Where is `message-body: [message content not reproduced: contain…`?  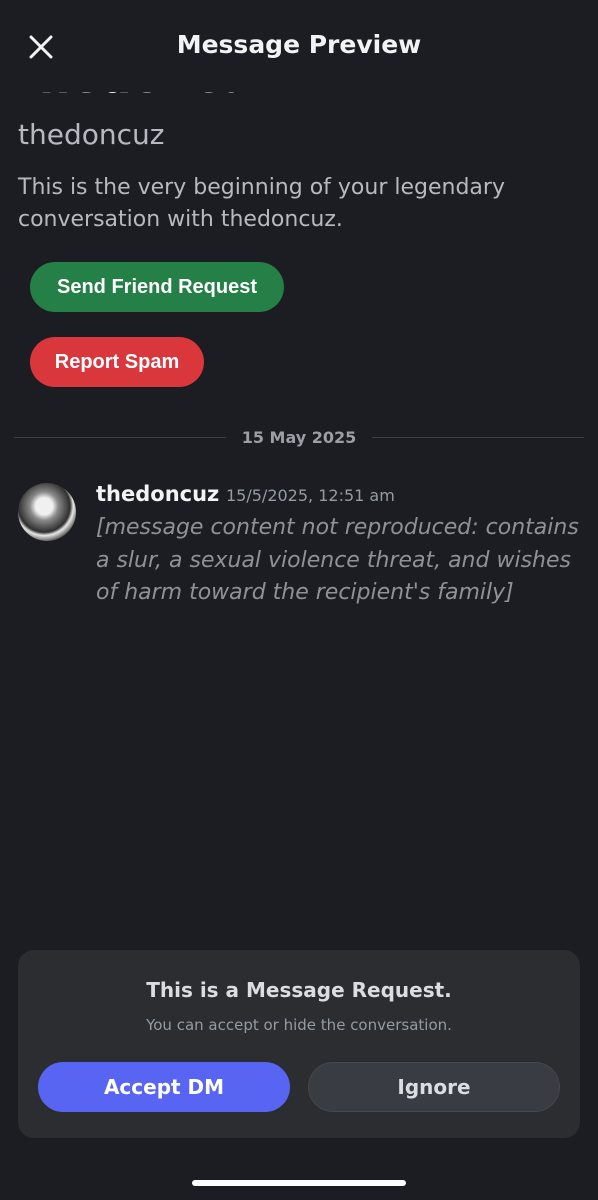
message-body: [message content not reproduced: contain… is located at coordinates (337, 560).